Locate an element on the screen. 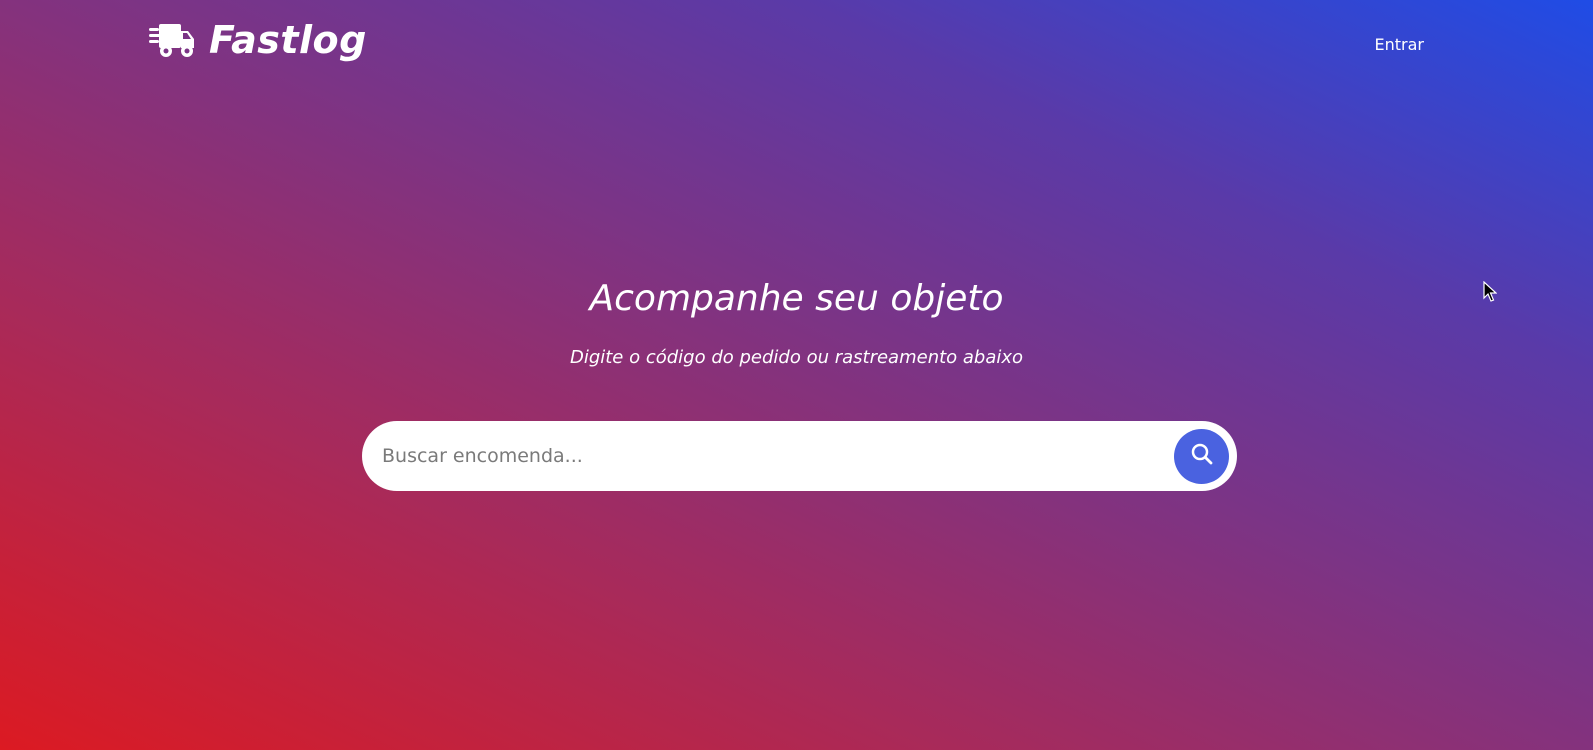  brand-logo-link: Fastlog is located at coordinates (258, 40).